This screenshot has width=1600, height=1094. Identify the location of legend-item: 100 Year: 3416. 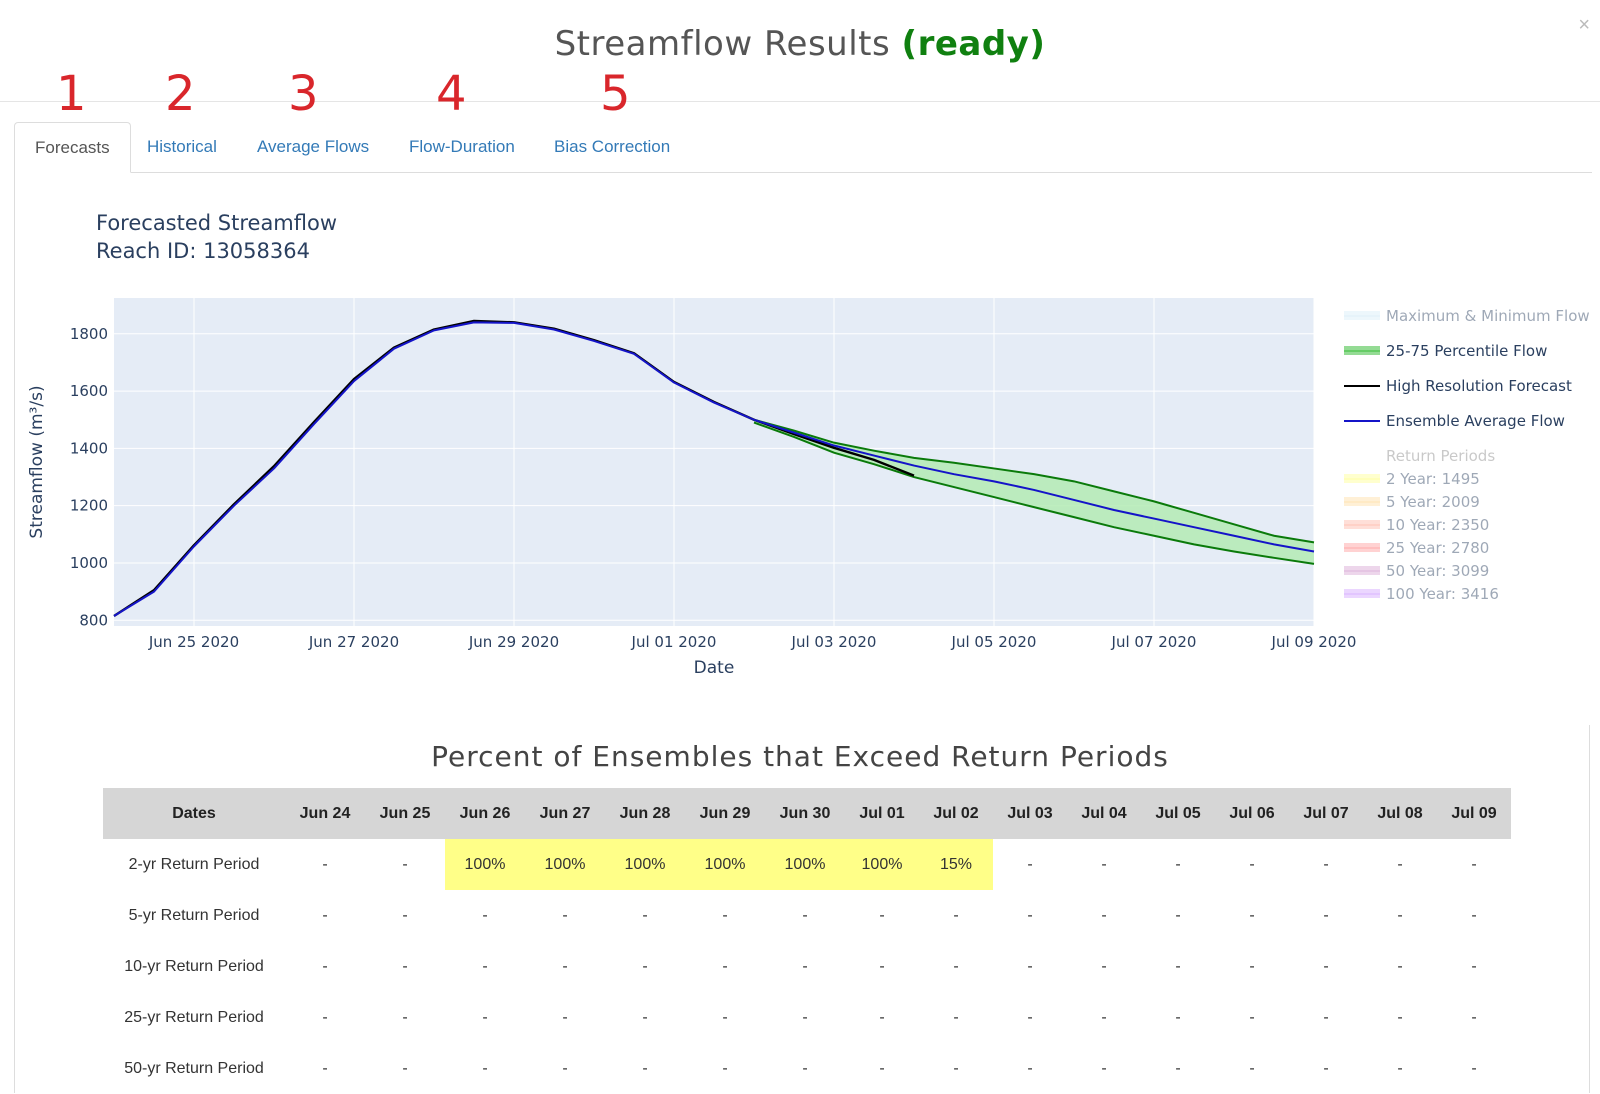
(1421, 594).